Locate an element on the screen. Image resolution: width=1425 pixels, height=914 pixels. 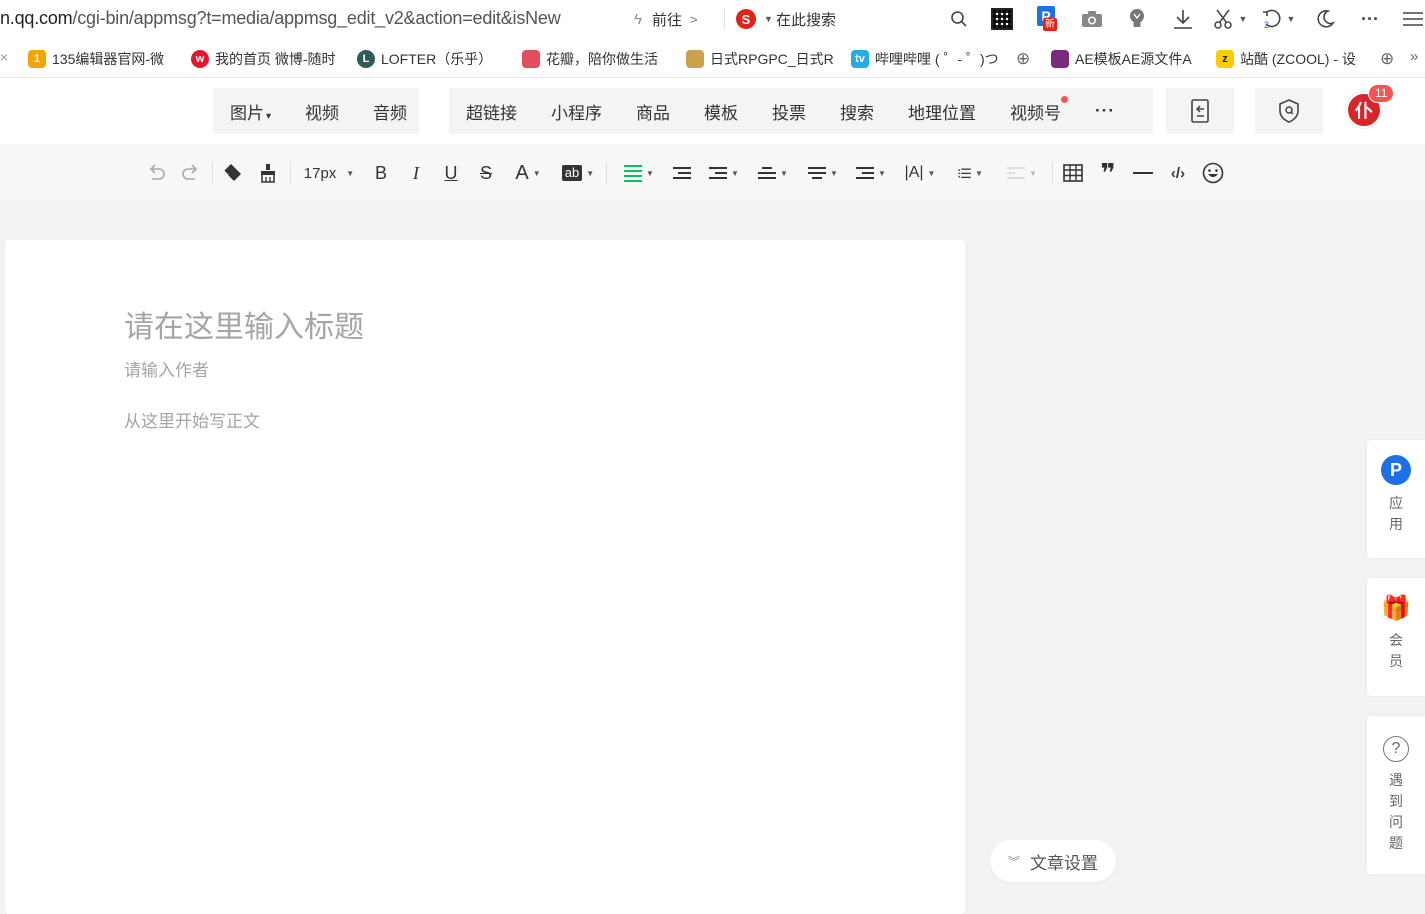
paragraph-spacing-icon is located at coordinates (767, 173).